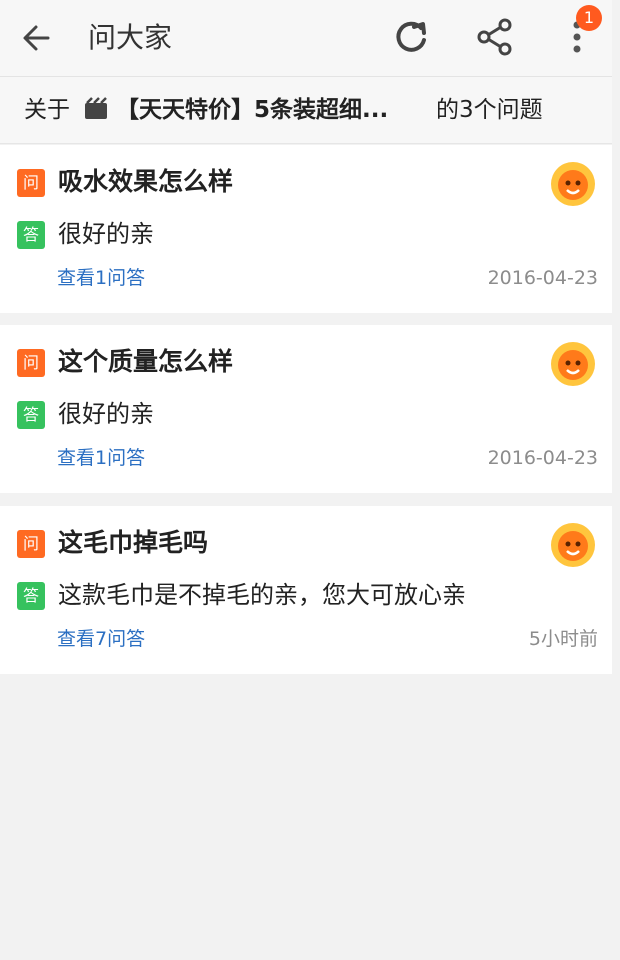  What do you see at coordinates (130, 37) in the screenshot?
I see `page-title: 问大家` at bounding box center [130, 37].